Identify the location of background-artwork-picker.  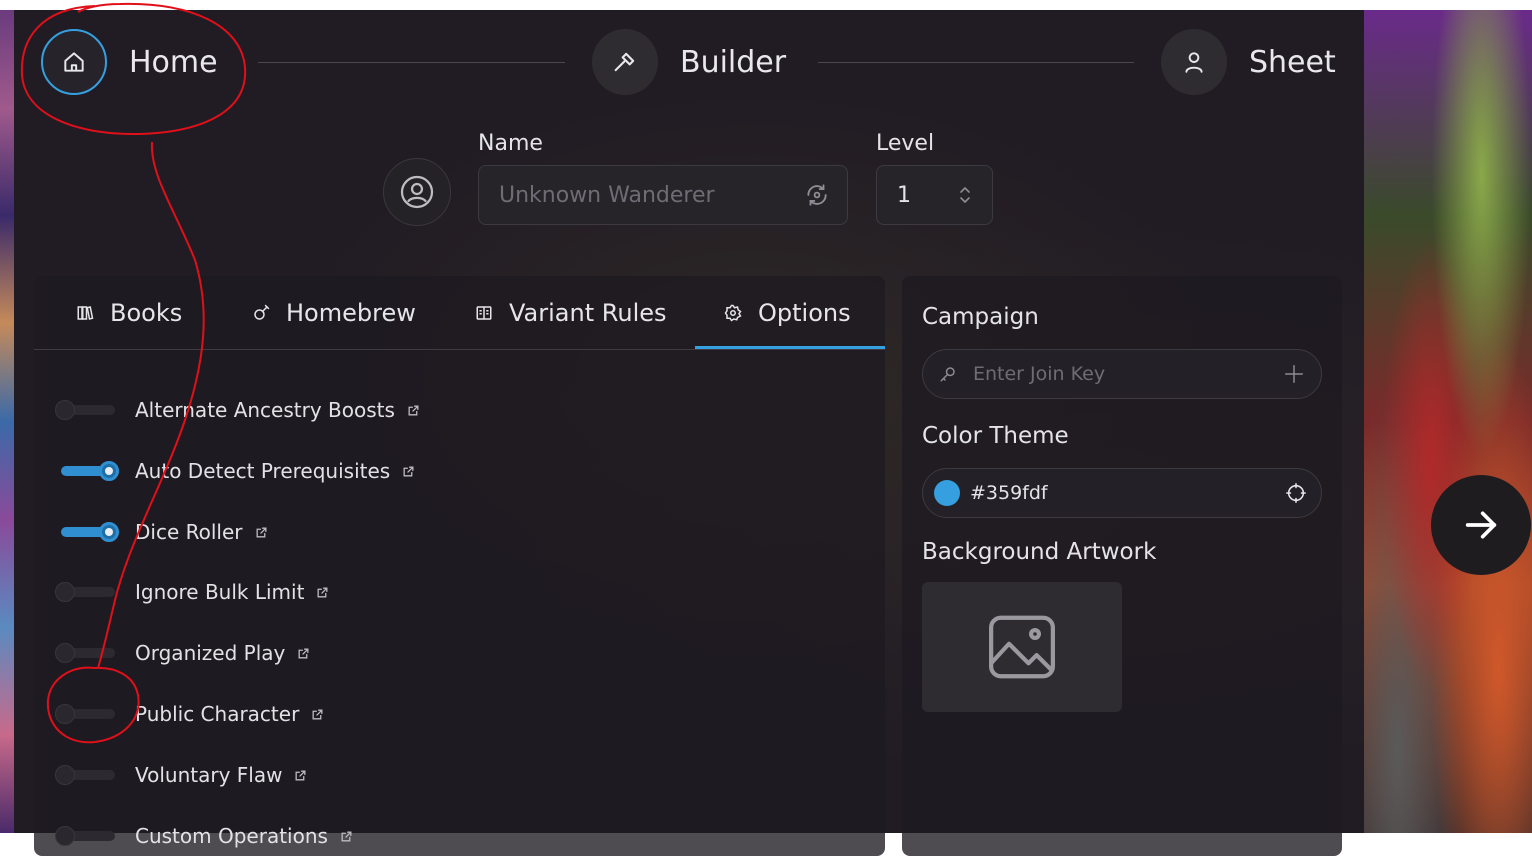
(1022, 647).